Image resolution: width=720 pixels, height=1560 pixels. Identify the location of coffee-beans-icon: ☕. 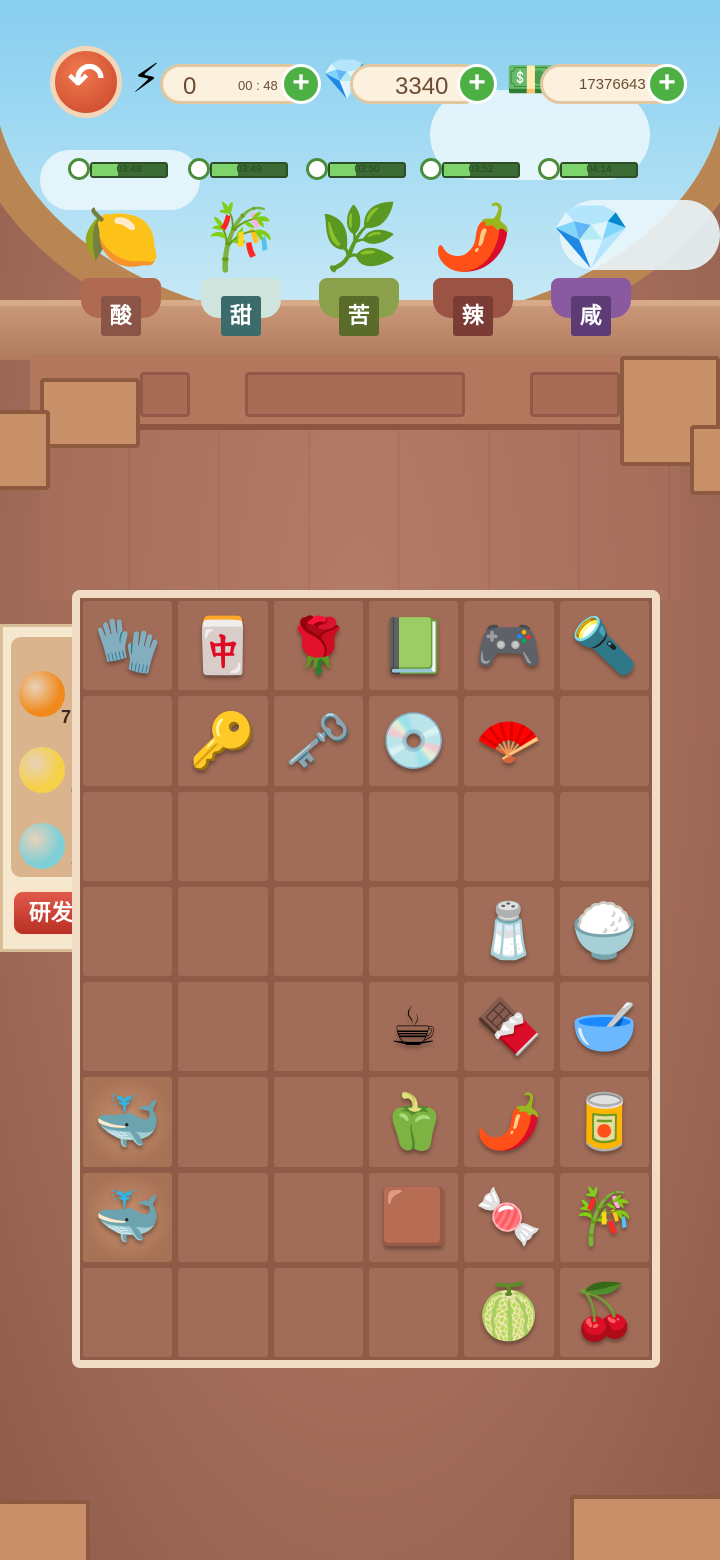
(413, 1027).